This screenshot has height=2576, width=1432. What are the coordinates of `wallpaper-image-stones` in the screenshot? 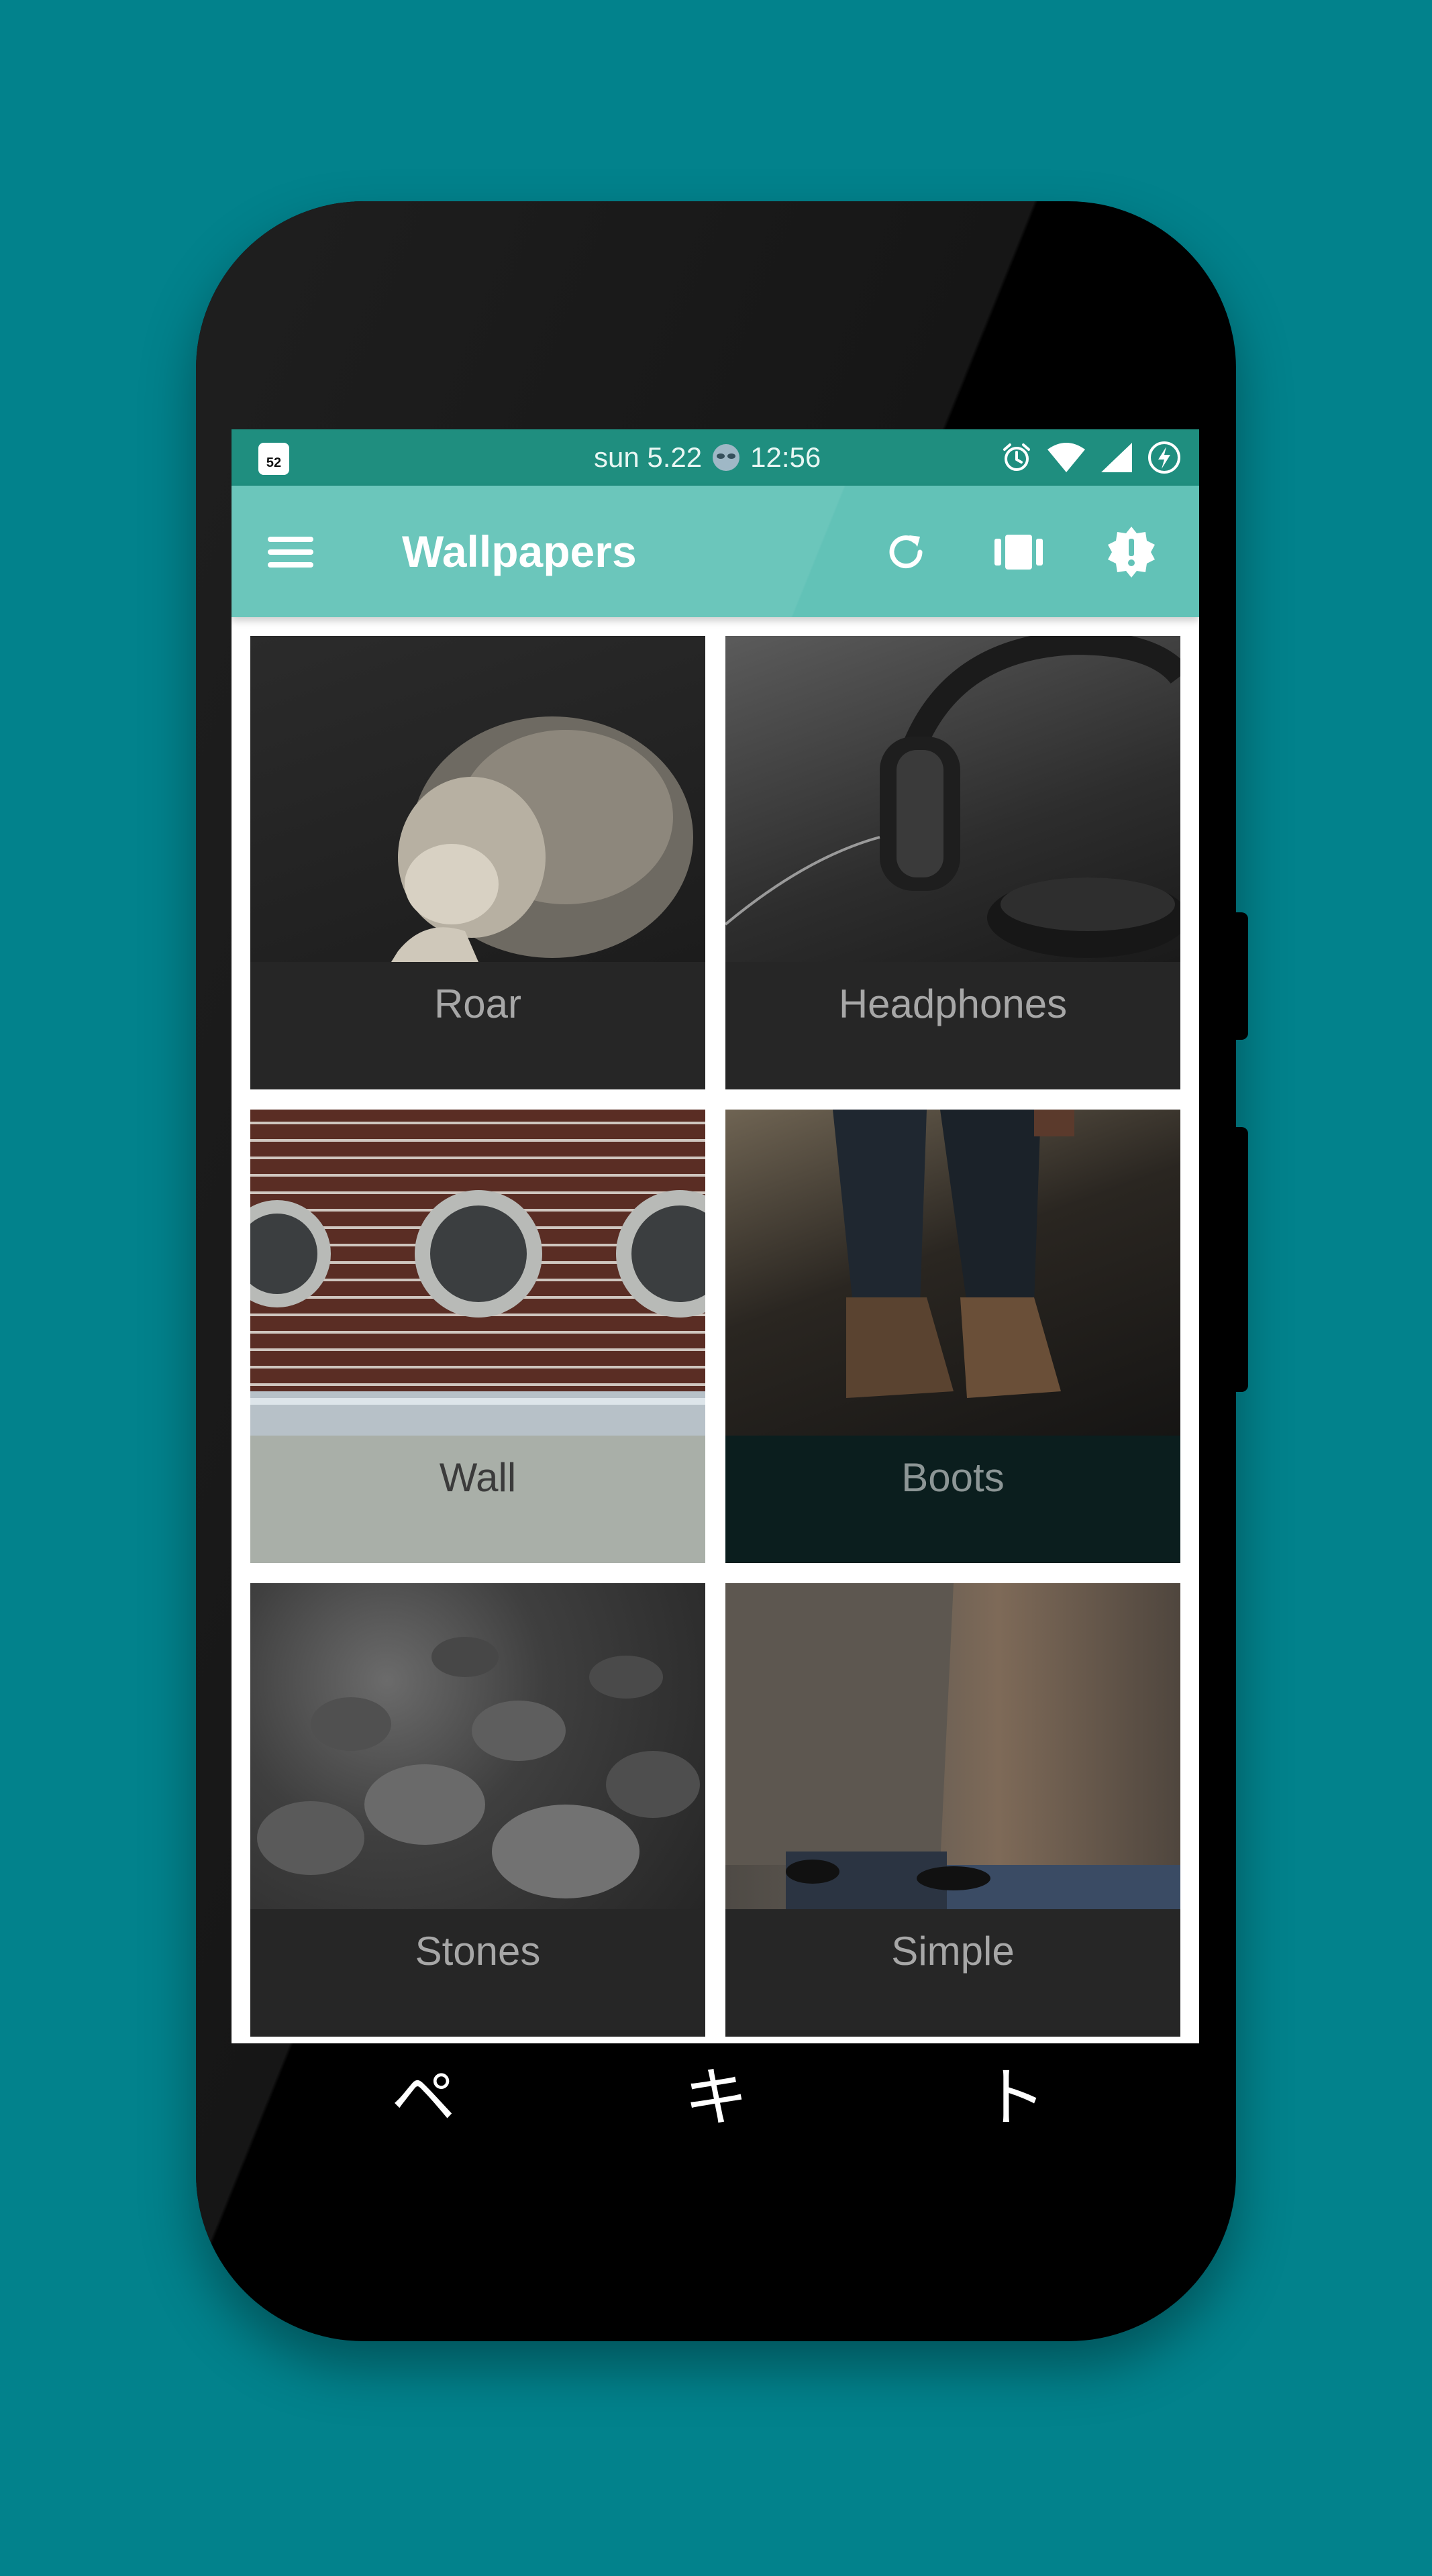 It's located at (477, 1746).